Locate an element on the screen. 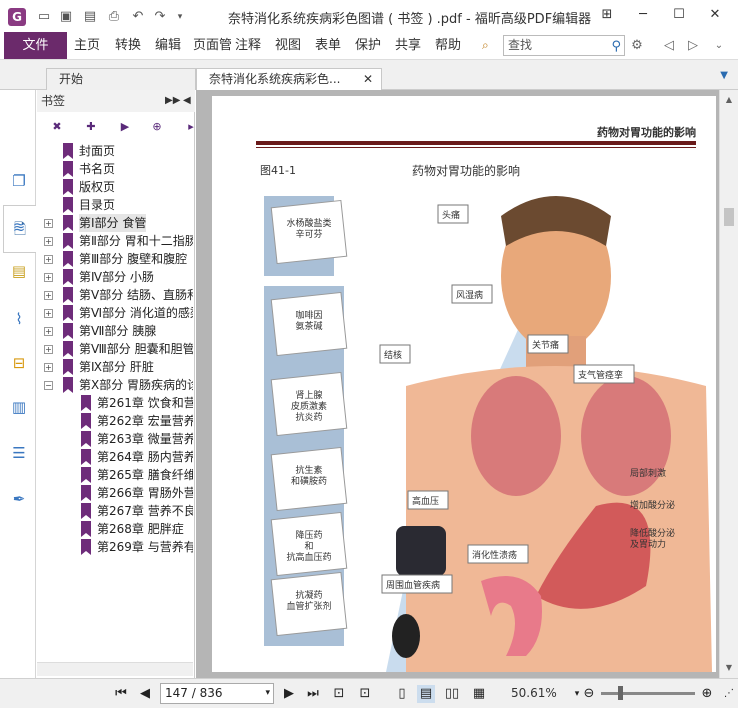 The height and width of the screenshot is (708, 738). delete-bookmark-icon: ✖ is located at coordinates (57, 127).